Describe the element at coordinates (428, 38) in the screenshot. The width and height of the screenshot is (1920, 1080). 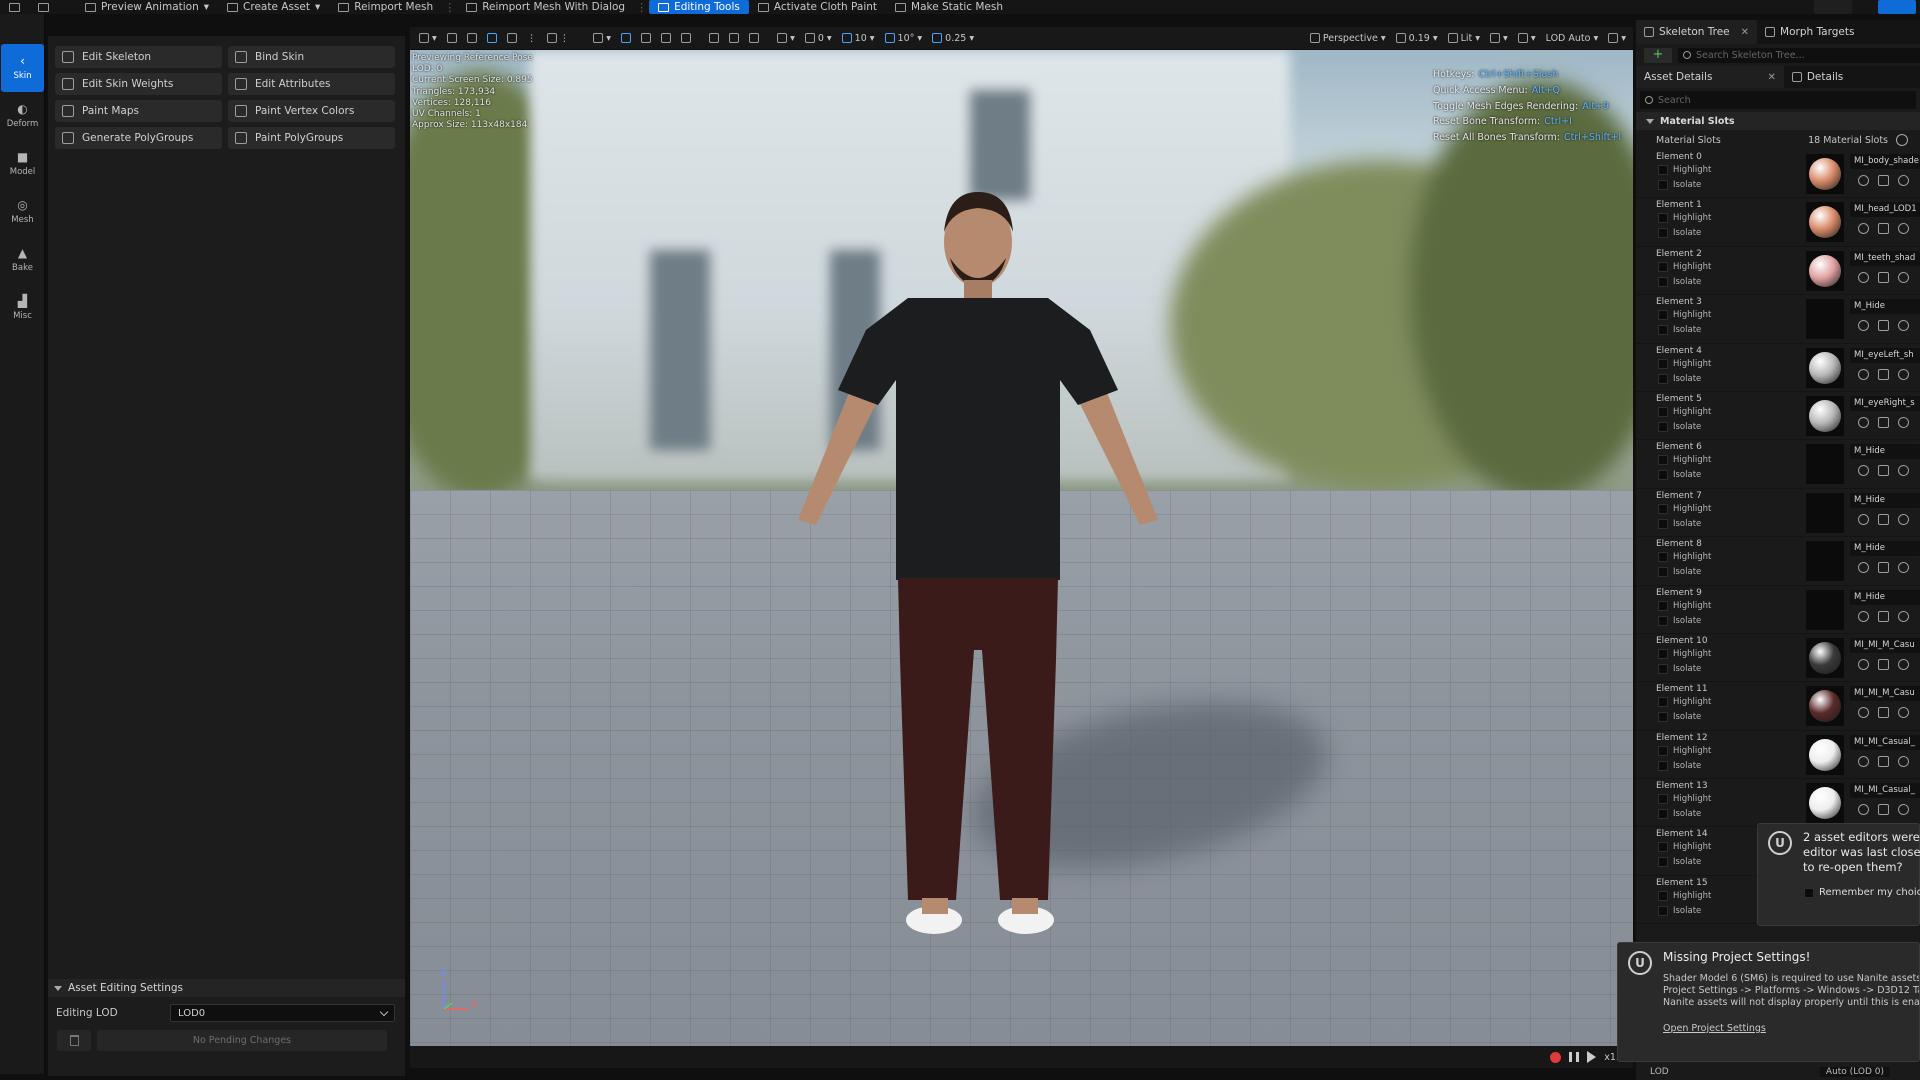
I see `select-mode-button: ▾` at that location.